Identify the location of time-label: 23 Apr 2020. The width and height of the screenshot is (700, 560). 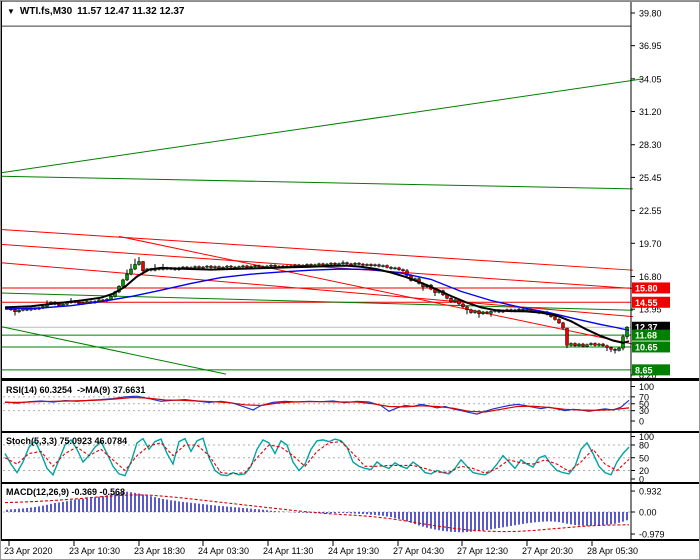
(28, 551).